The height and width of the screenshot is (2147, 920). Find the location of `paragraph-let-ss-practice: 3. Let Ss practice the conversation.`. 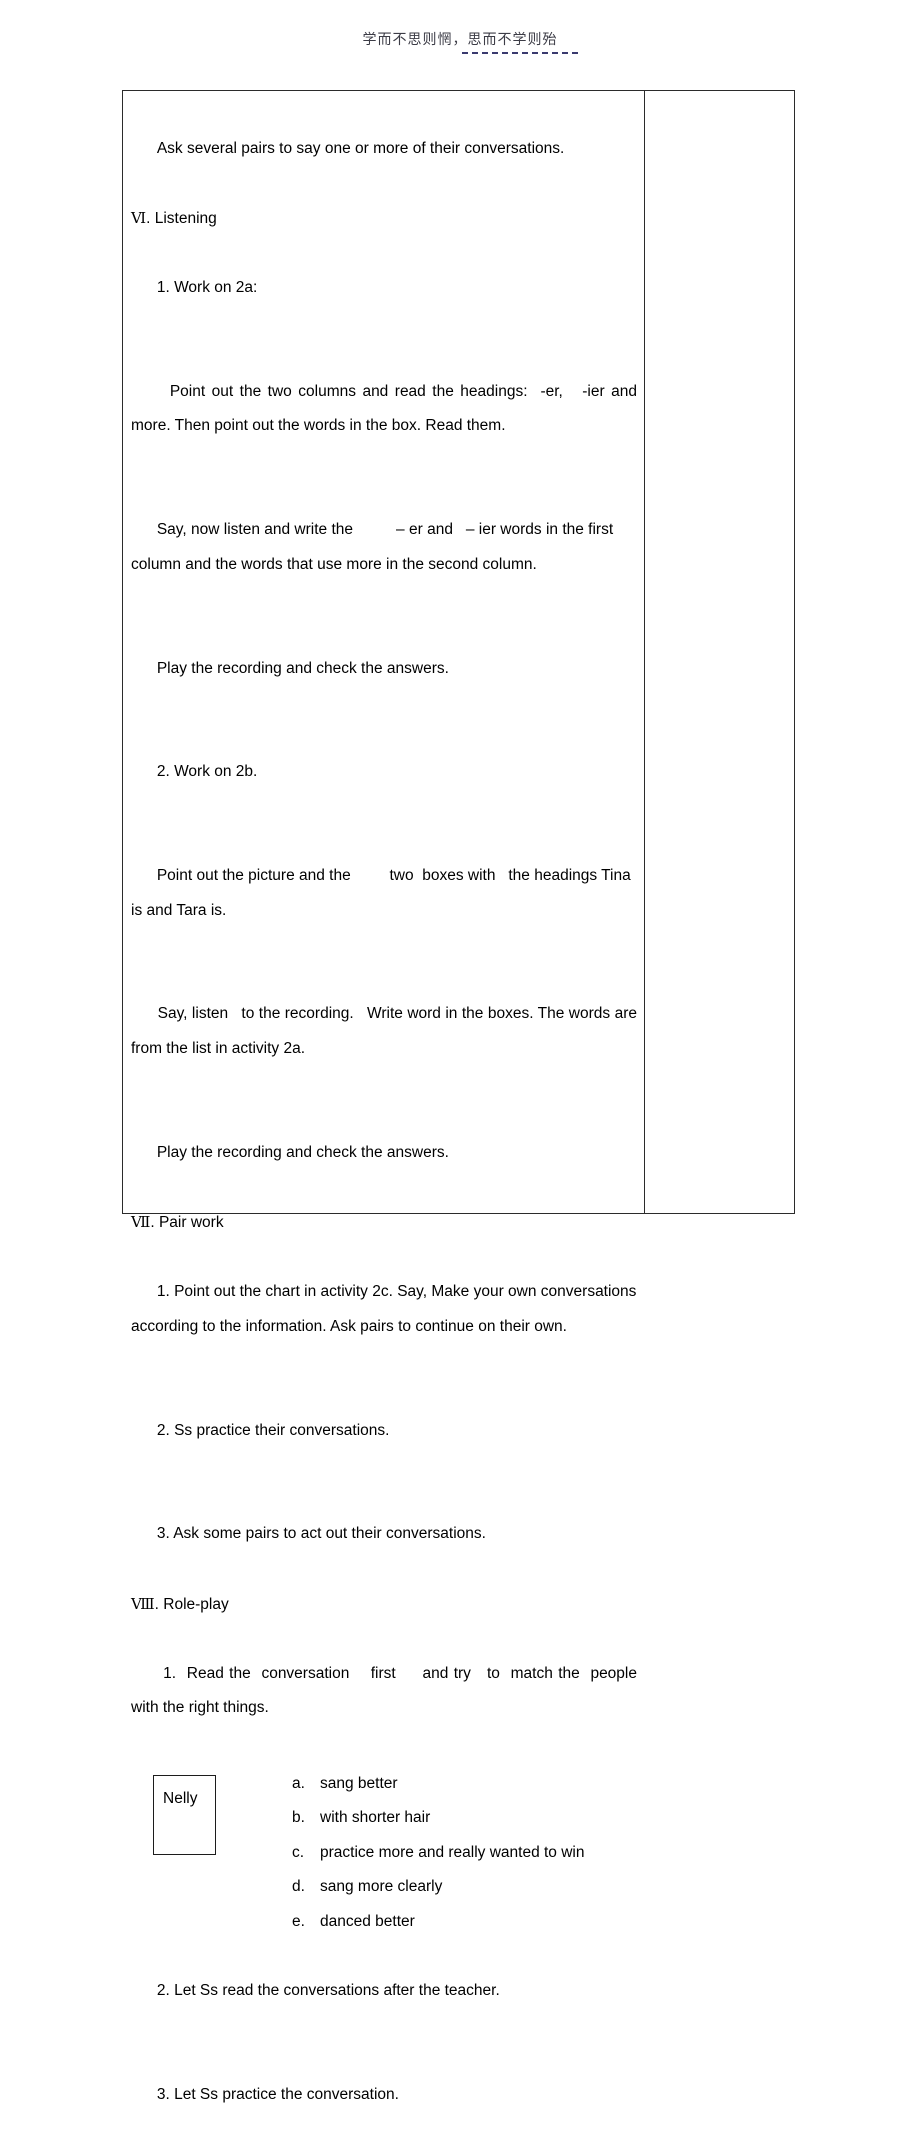

paragraph-let-ss-practice: 3. Let Ss practice the conversation. is located at coordinates (384, 2095).